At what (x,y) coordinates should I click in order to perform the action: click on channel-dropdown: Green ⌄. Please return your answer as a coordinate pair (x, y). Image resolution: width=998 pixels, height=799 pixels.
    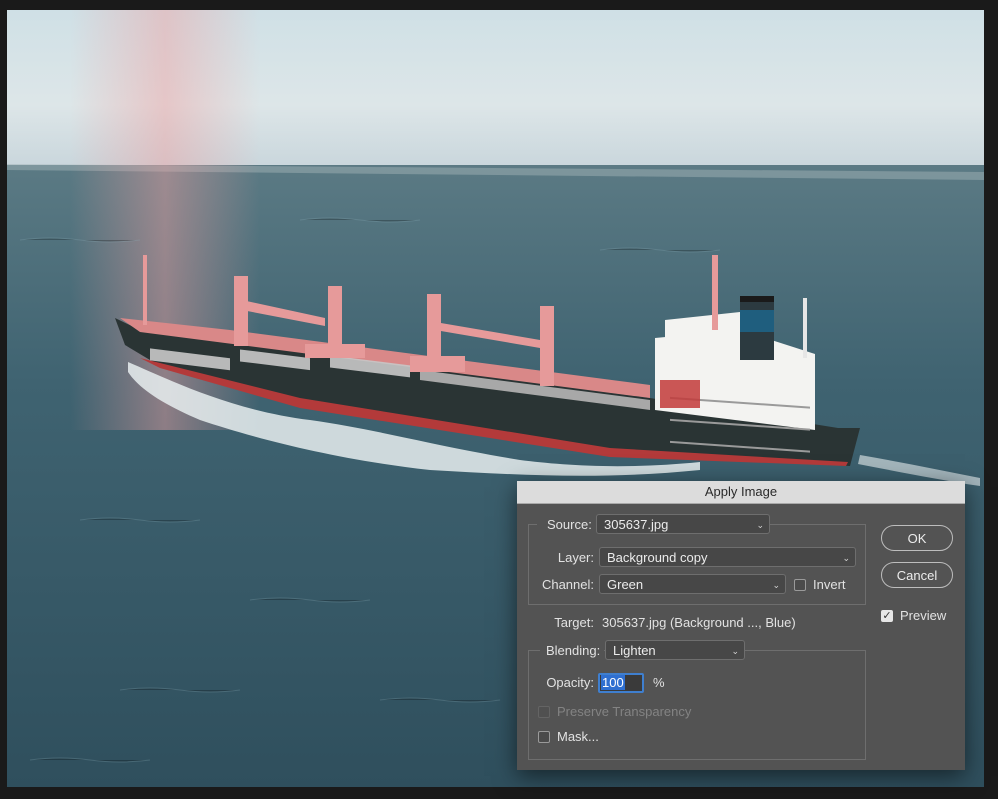
    Looking at the image, I should click on (692, 584).